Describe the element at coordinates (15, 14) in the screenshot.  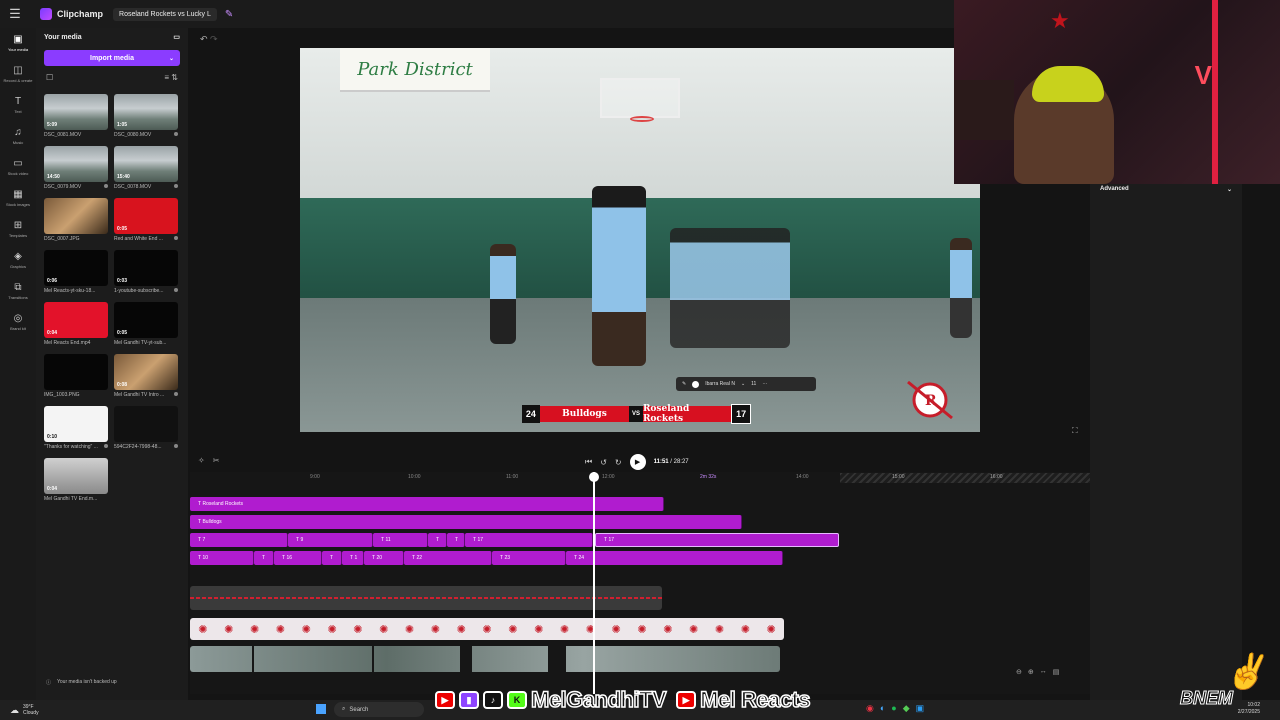
I see `hamburger-menu-icon: ☰` at that location.